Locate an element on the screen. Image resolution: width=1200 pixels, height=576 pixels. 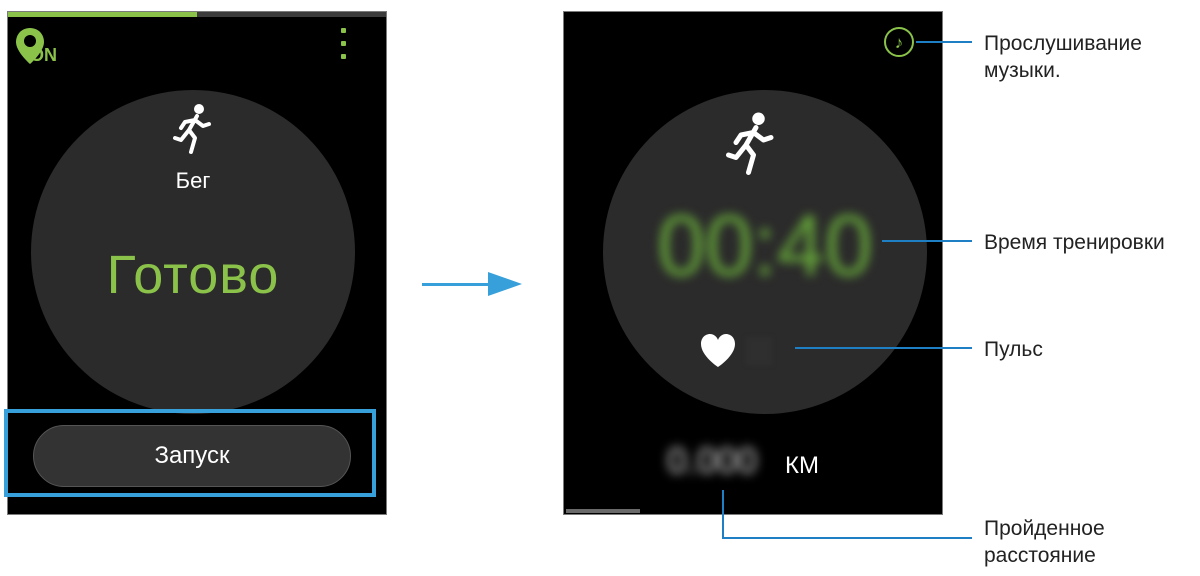
callout-vline-distance is located at coordinates (723, 514).